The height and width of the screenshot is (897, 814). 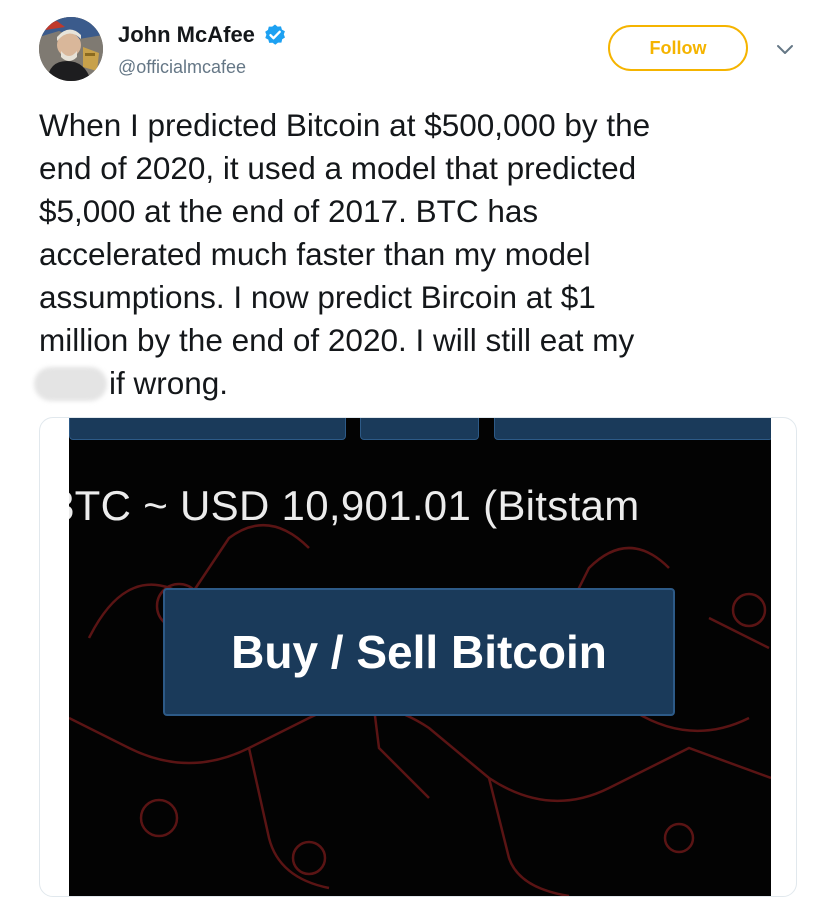 I want to click on btc-price-ticker: 3TC ~ USD 10,901.01 (Bitstam, so click(x=354, y=505).